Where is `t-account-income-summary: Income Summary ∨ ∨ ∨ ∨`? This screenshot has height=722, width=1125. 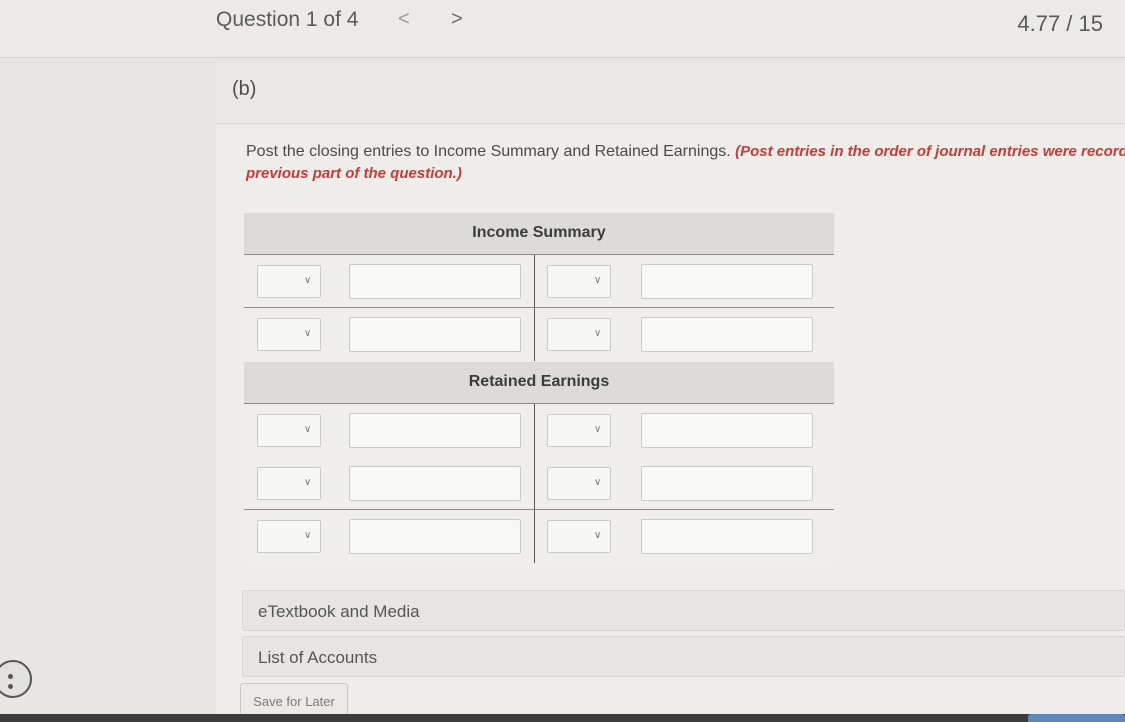
t-account-income-summary: Income Summary ∨ ∨ ∨ ∨ is located at coordinates (539, 287).